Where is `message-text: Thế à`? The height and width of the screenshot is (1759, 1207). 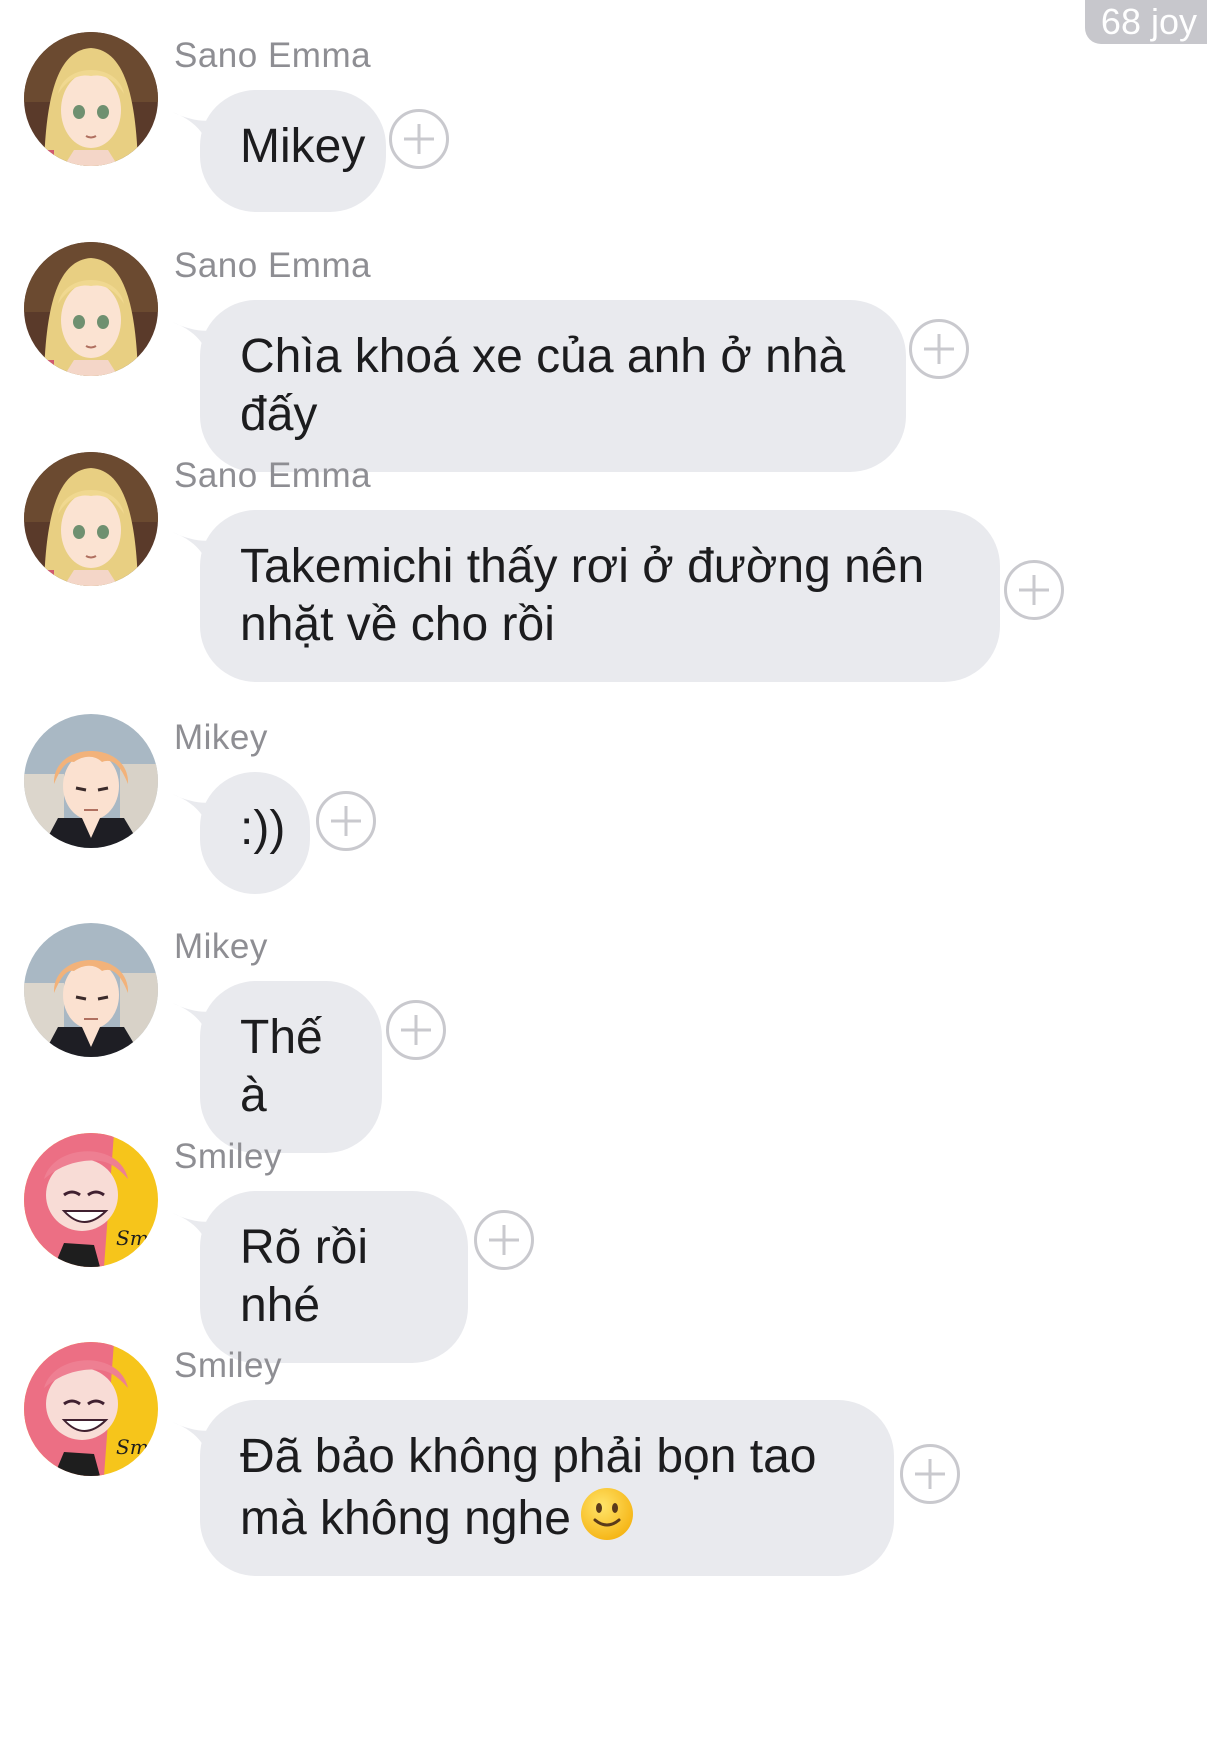
message-text: Thế à is located at coordinates (281, 1066).